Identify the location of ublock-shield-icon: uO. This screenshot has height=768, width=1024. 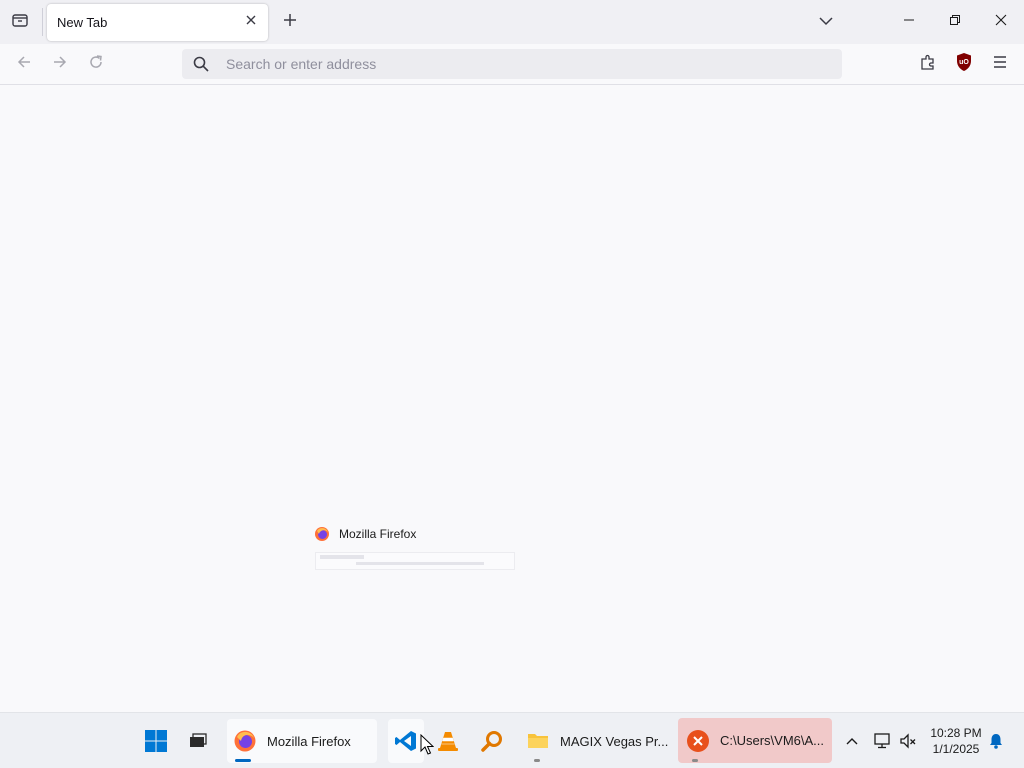
(964, 64).